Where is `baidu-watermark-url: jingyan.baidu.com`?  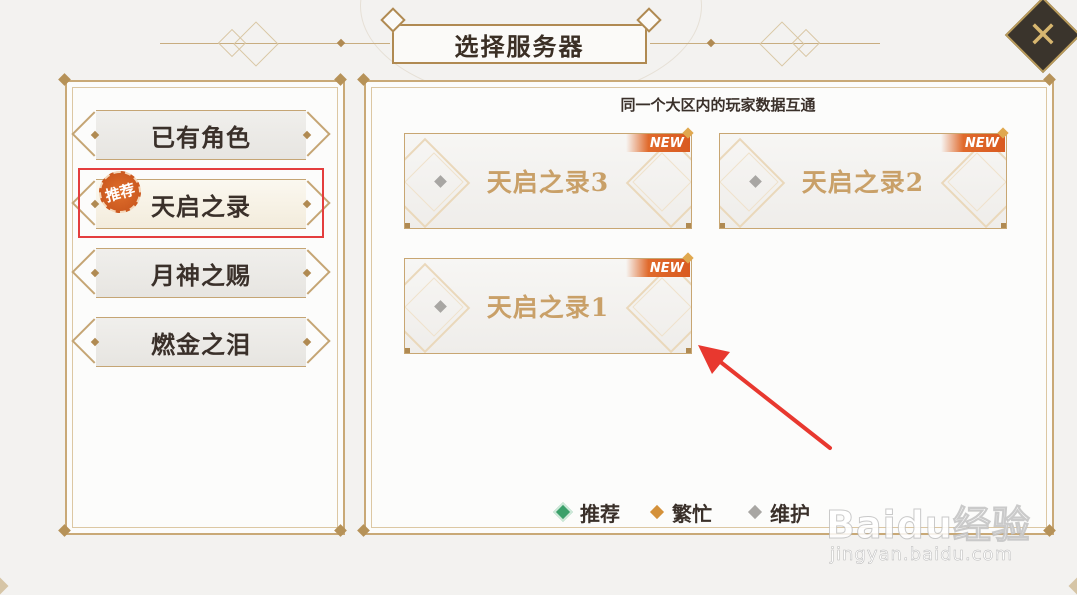 baidu-watermark-url: jingyan.baidu.com is located at coordinates (922, 555).